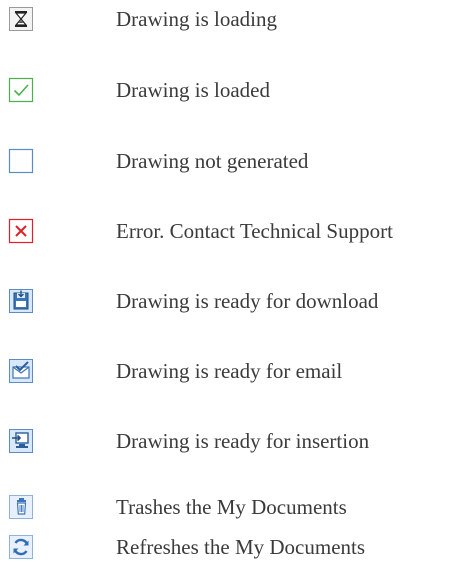  I want to click on error-x-icon, so click(21, 231).